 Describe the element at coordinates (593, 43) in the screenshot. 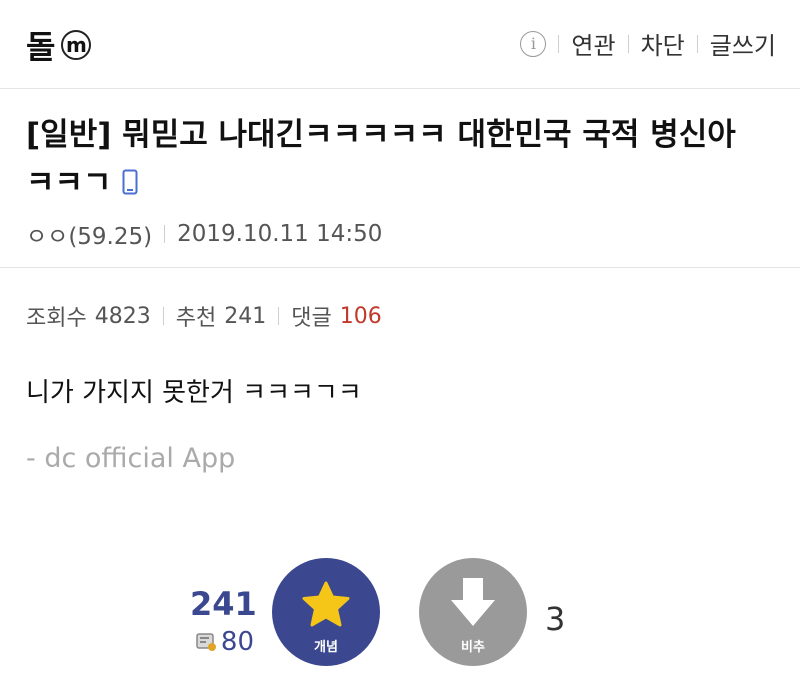

I see `related-link: 연관` at that location.